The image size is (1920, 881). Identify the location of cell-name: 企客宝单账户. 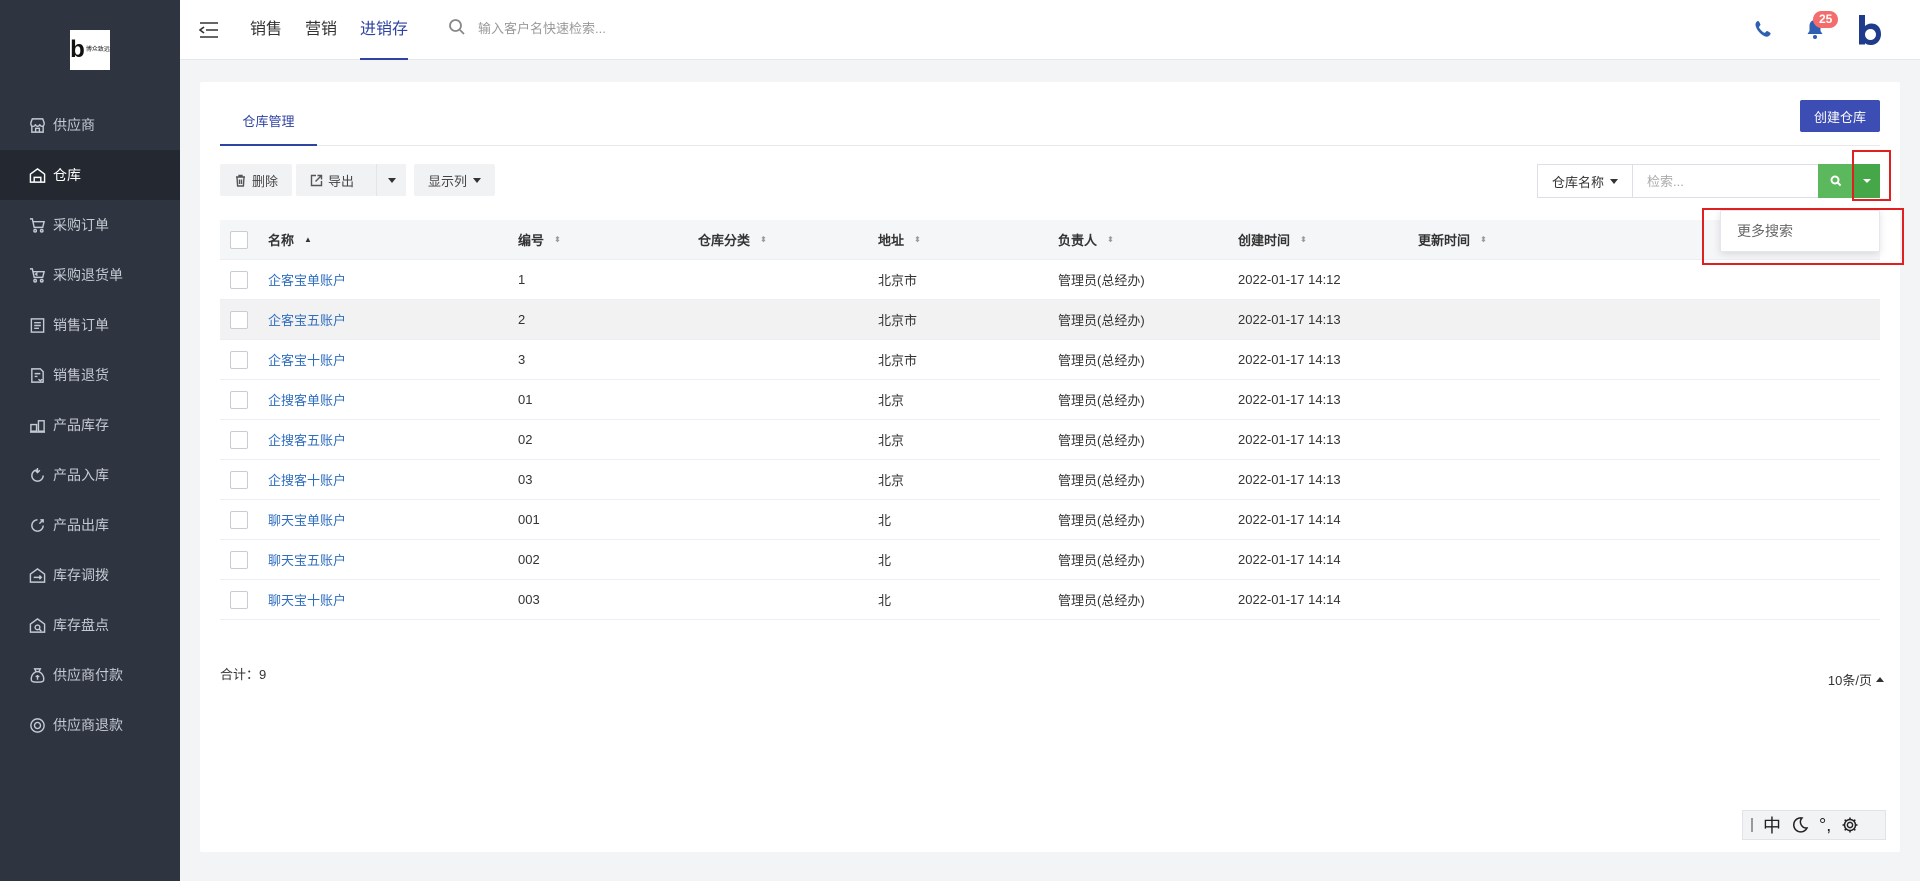
(393, 279).